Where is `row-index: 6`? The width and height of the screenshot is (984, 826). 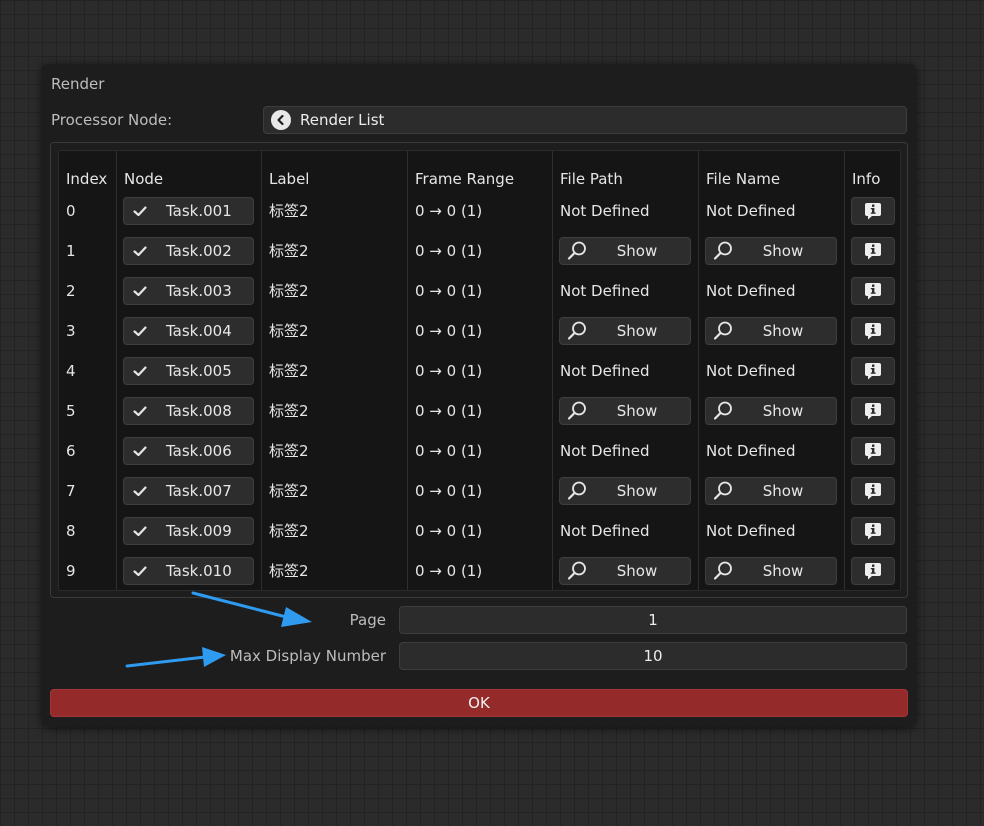 row-index: 6 is located at coordinates (71, 451).